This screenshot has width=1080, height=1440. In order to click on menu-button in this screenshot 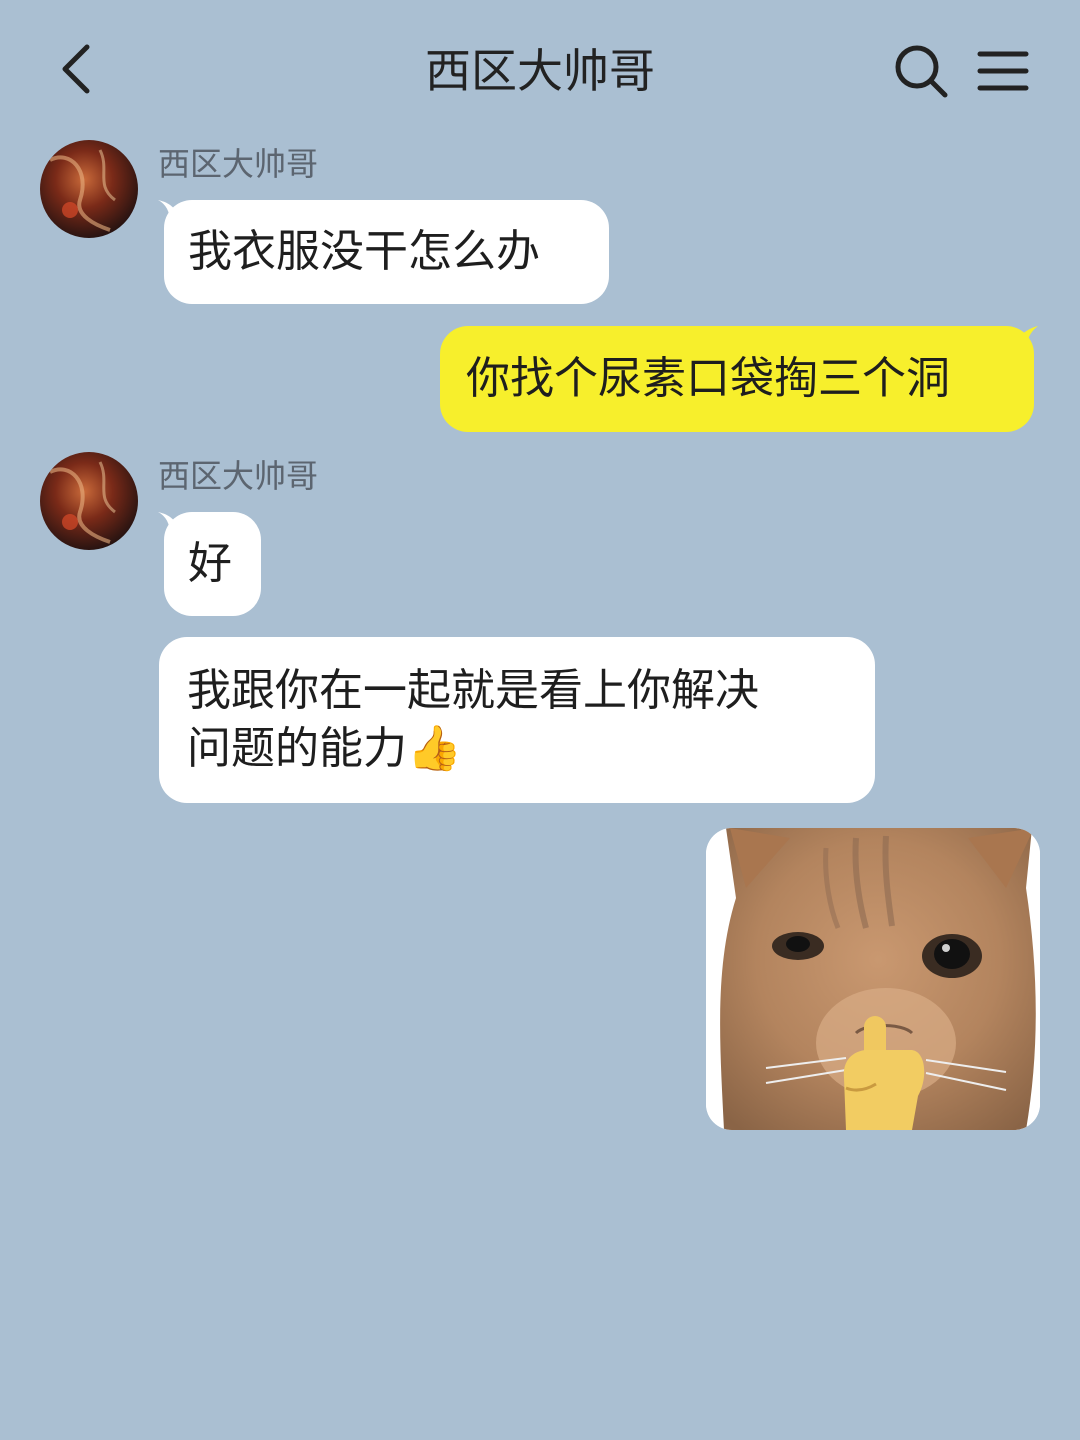, I will do `click(1003, 71)`.